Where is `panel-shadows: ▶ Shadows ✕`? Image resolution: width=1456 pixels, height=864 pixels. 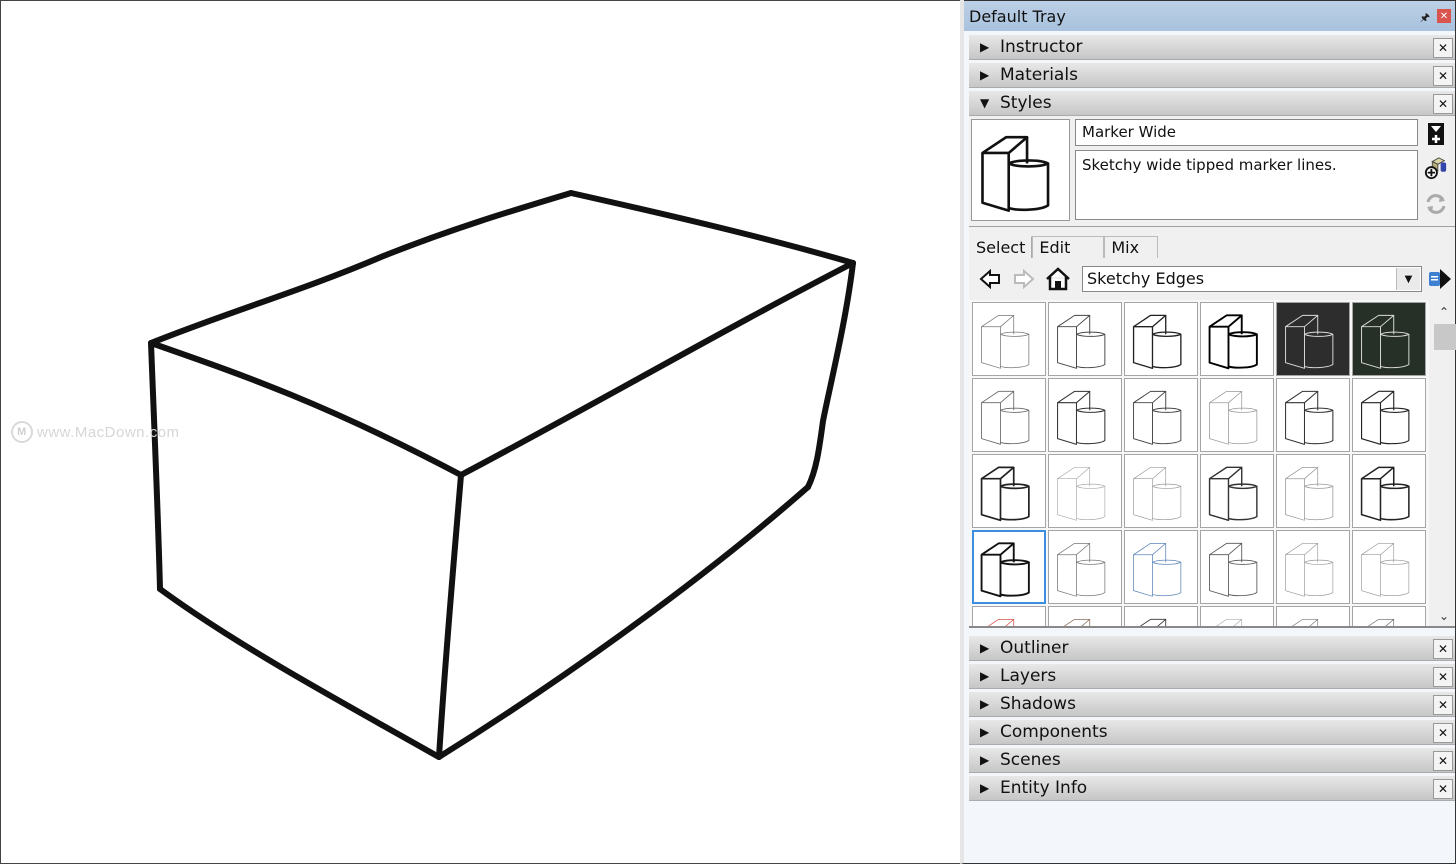 panel-shadows: ▶ Shadows ✕ is located at coordinates (1212, 704).